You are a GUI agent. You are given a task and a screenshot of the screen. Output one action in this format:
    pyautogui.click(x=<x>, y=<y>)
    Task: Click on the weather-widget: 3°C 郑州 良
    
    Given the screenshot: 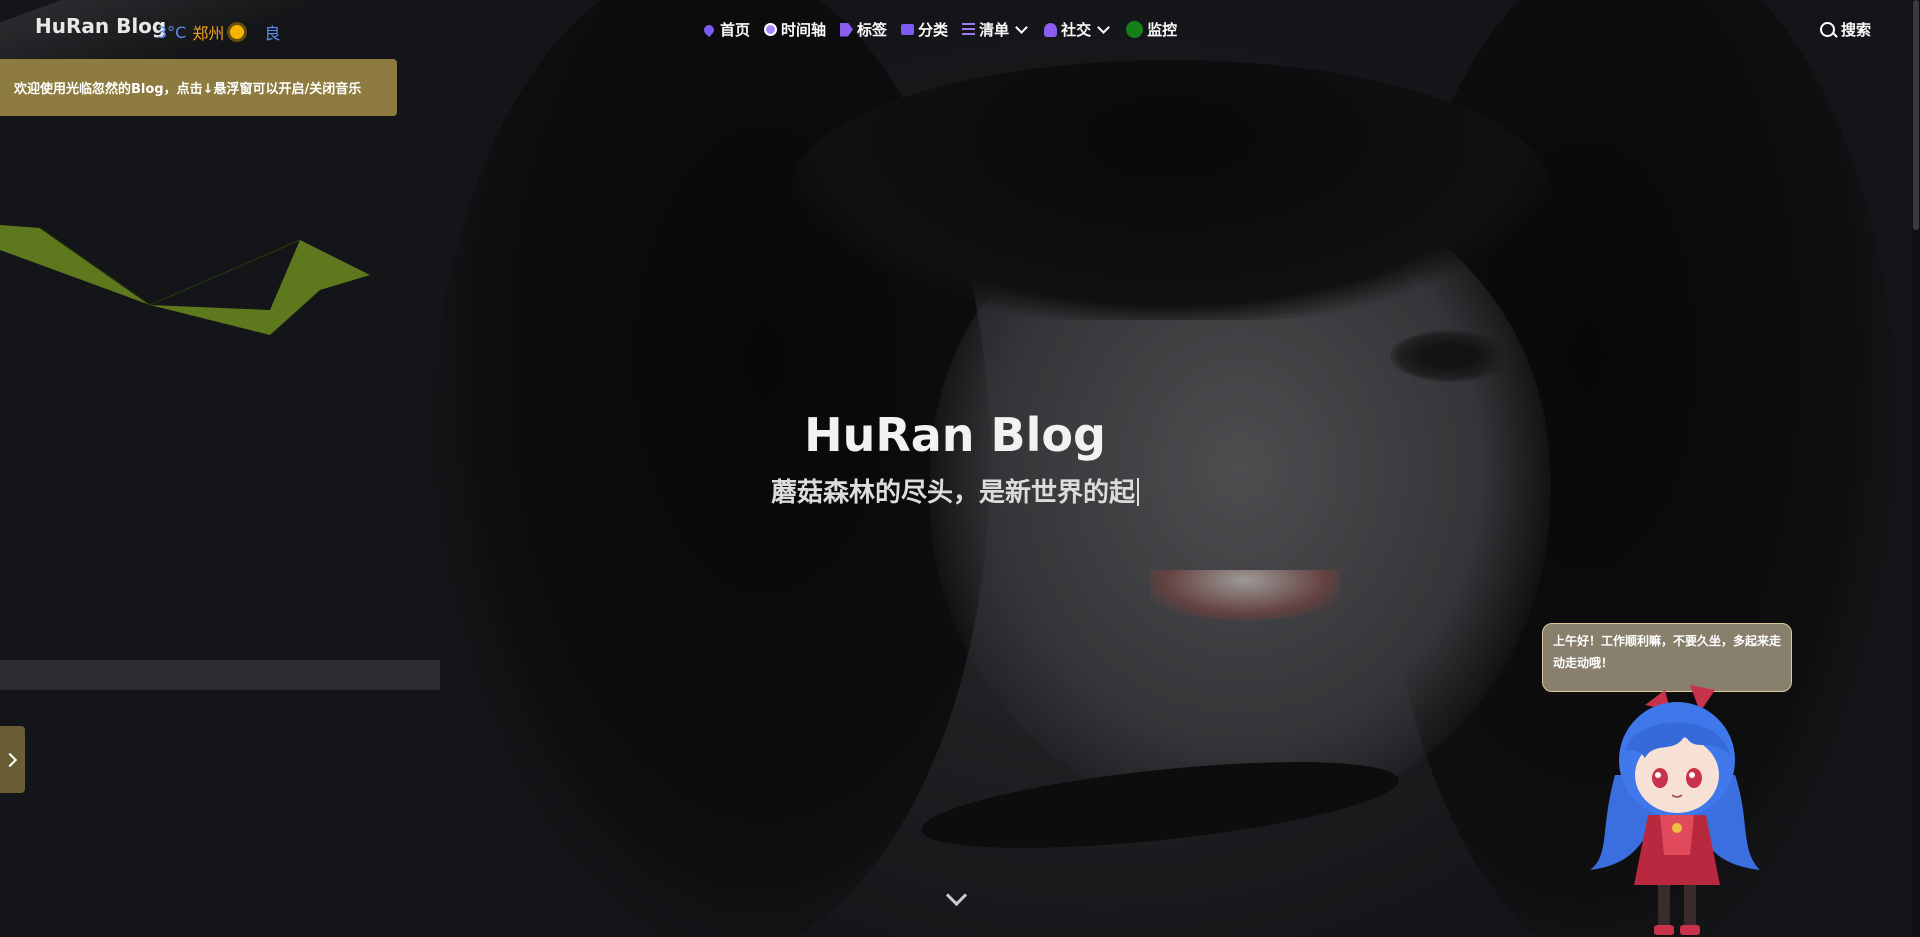 What is the action you would take?
    pyautogui.click(x=218, y=32)
    